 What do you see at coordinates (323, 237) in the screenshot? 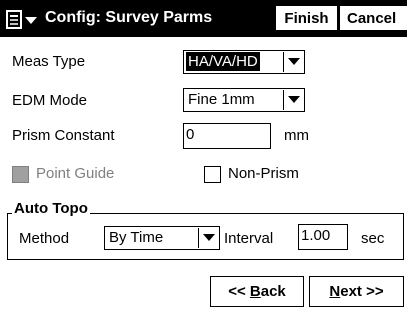
I see `interval-input: 1.00` at bounding box center [323, 237].